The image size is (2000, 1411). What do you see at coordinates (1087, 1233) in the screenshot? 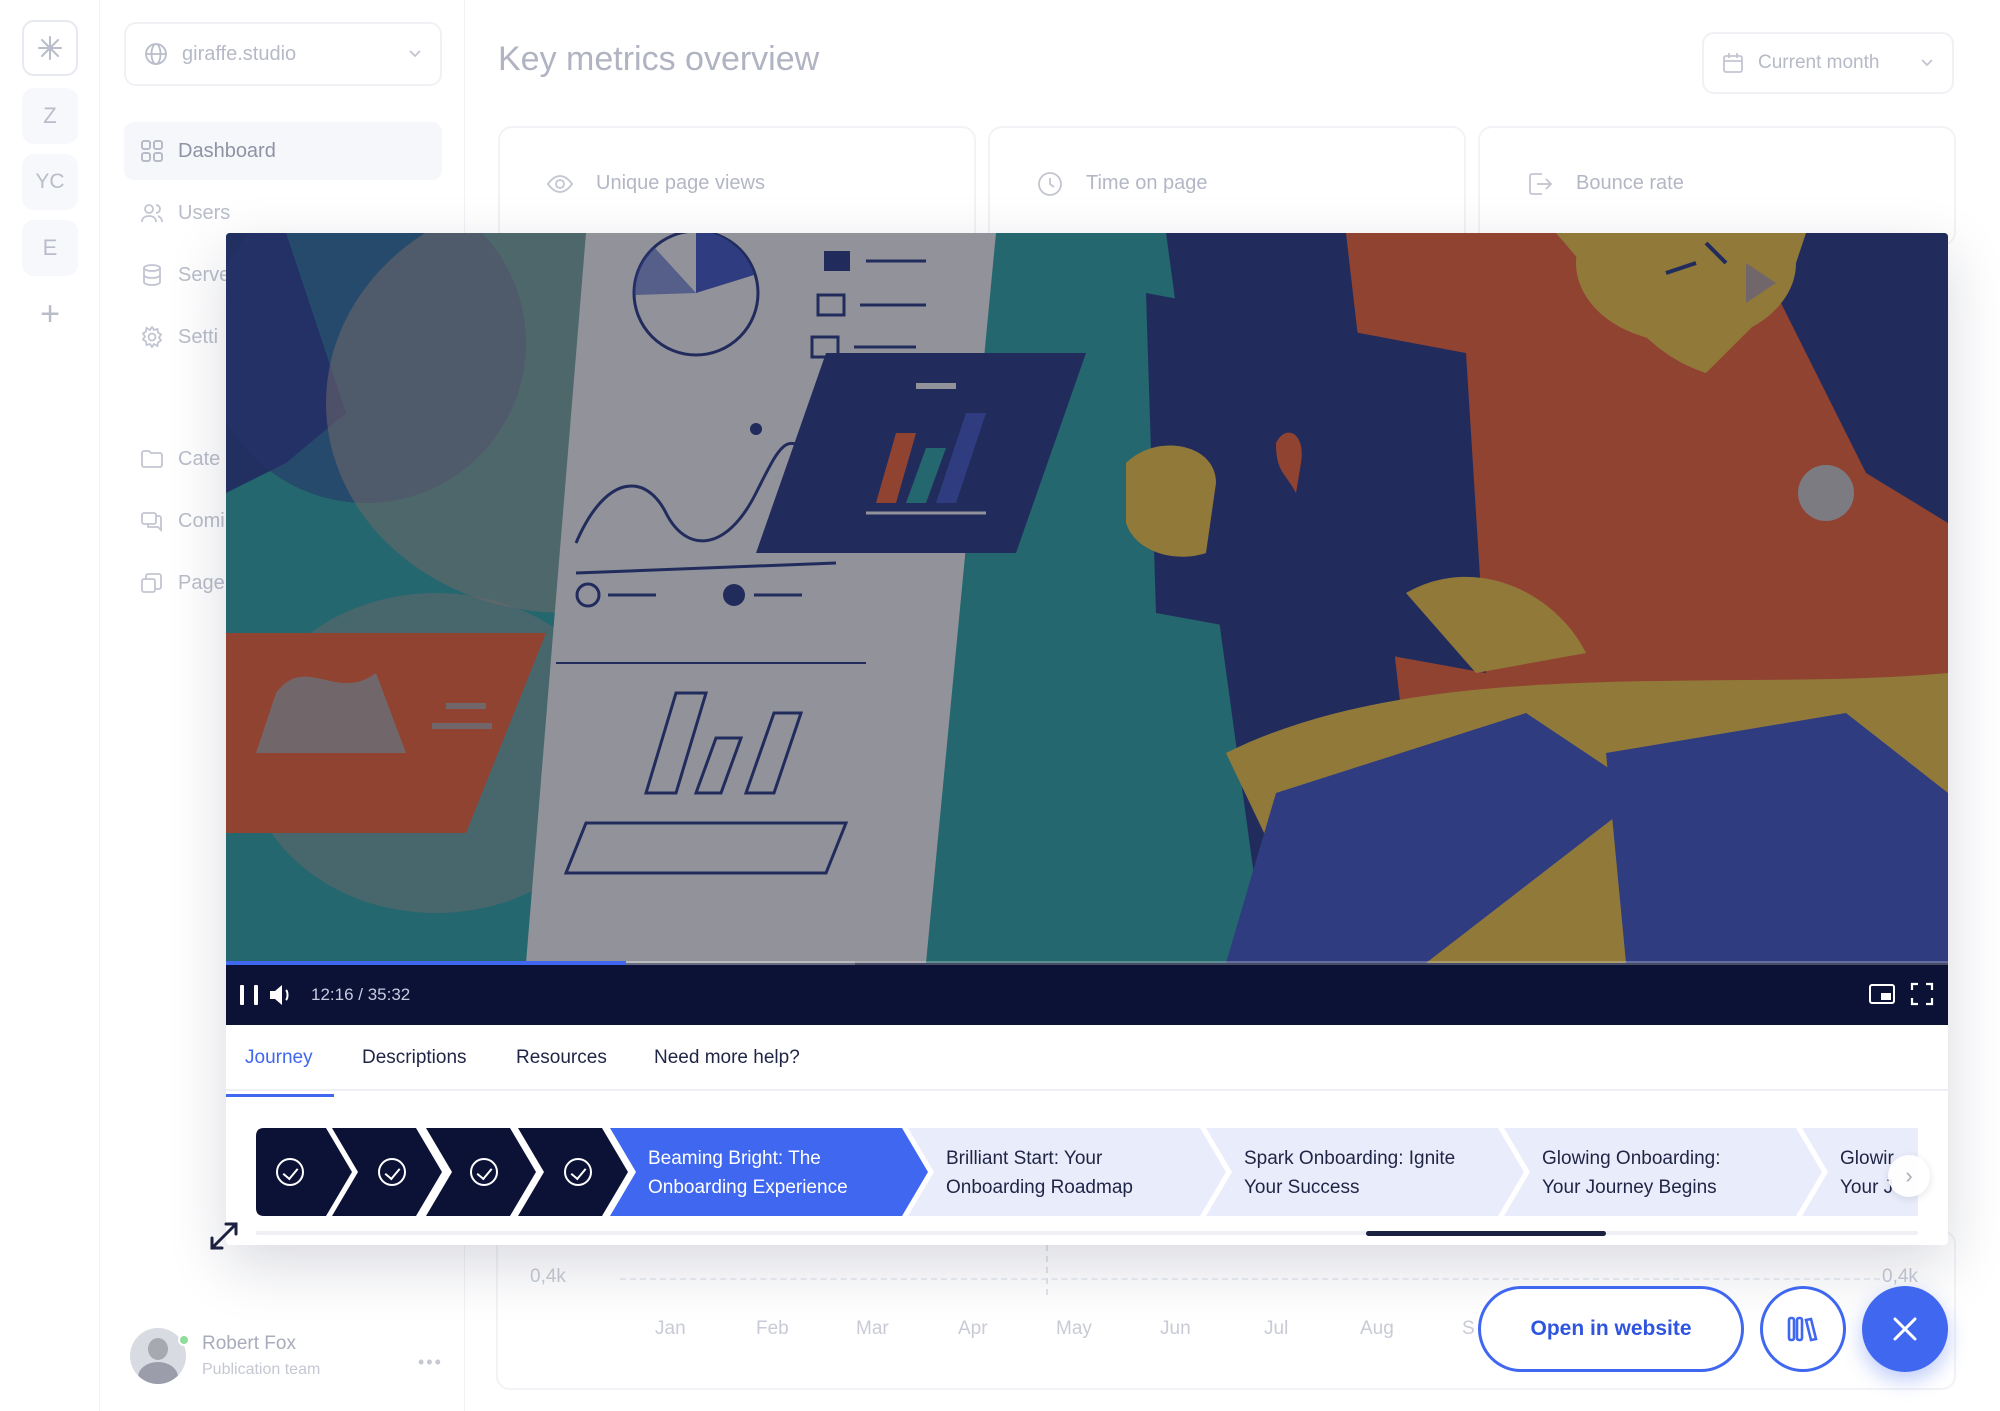
I see `journey-scroll-track` at bounding box center [1087, 1233].